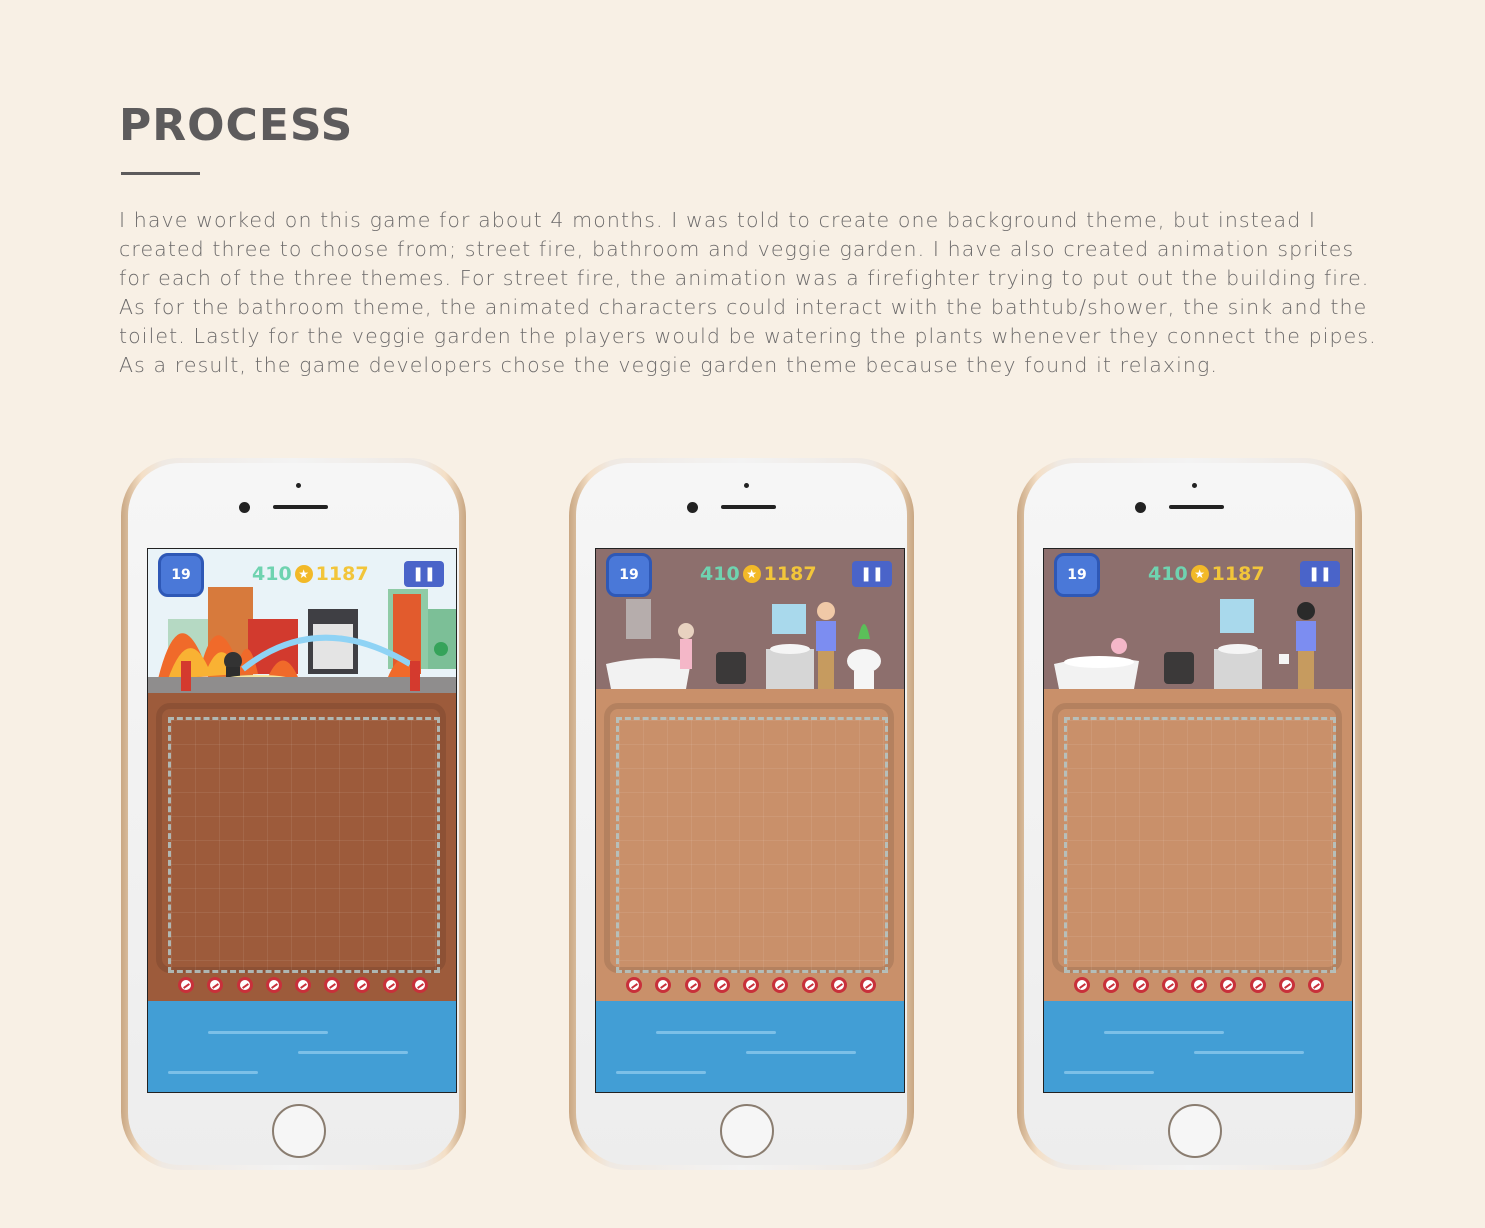  I want to click on title-underline, so click(160, 173).